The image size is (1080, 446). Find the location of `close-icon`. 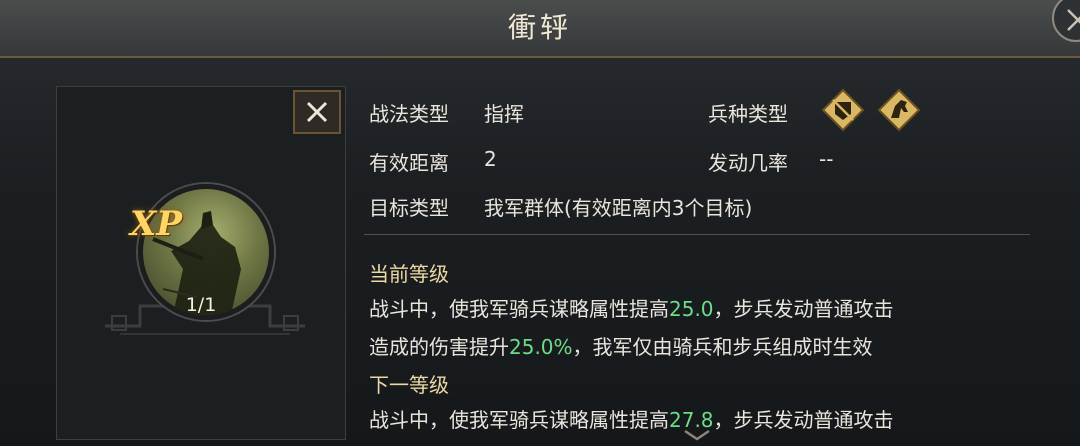

close-icon is located at coordinates (317, 112).